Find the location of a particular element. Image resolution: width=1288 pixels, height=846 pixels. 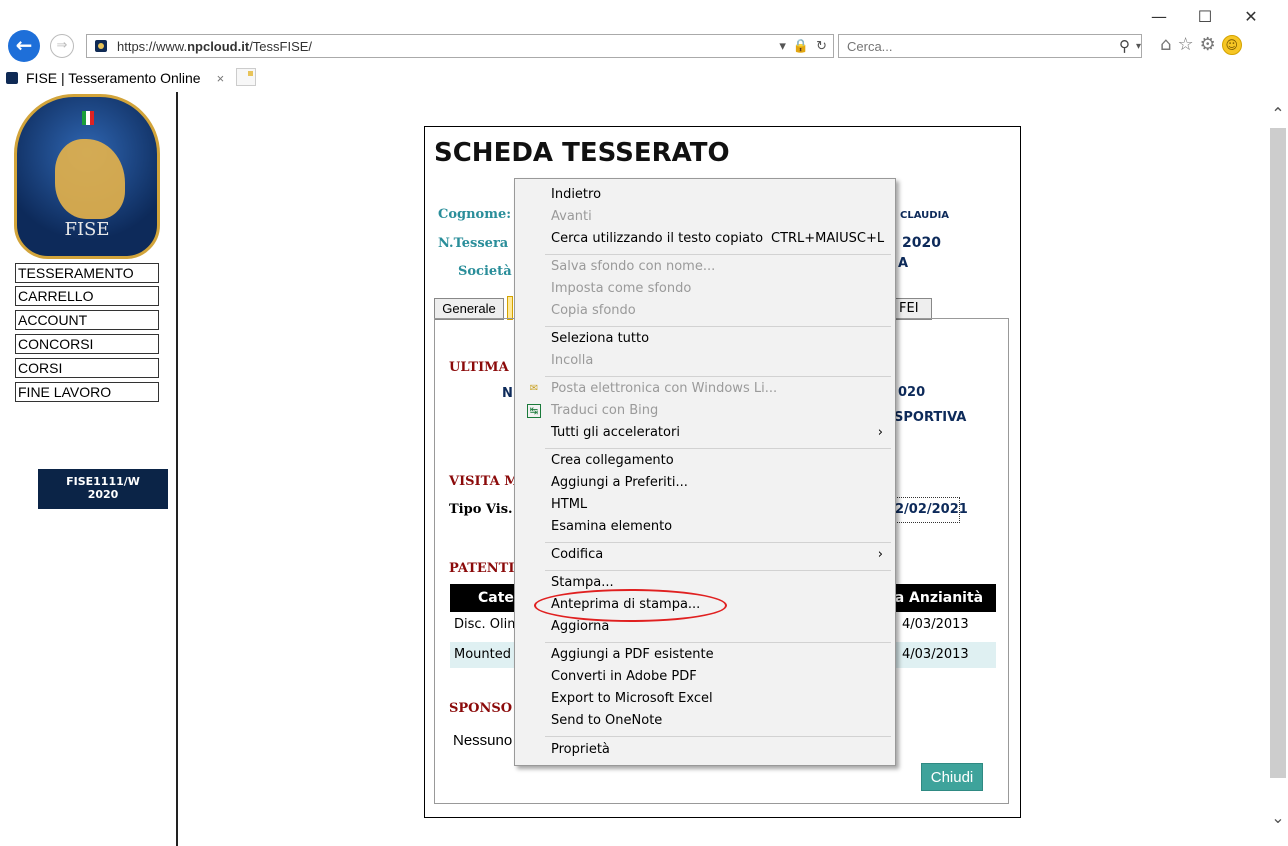

search-dropdown-icon: ▾ is located at coordinates (1138, 46).